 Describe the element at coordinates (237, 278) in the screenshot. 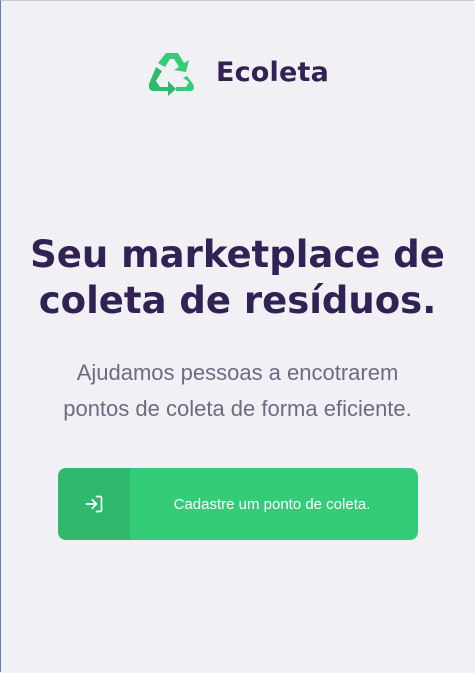

I see `hero-headline: Seu marketplace de coleta de resíduos.` at that location.